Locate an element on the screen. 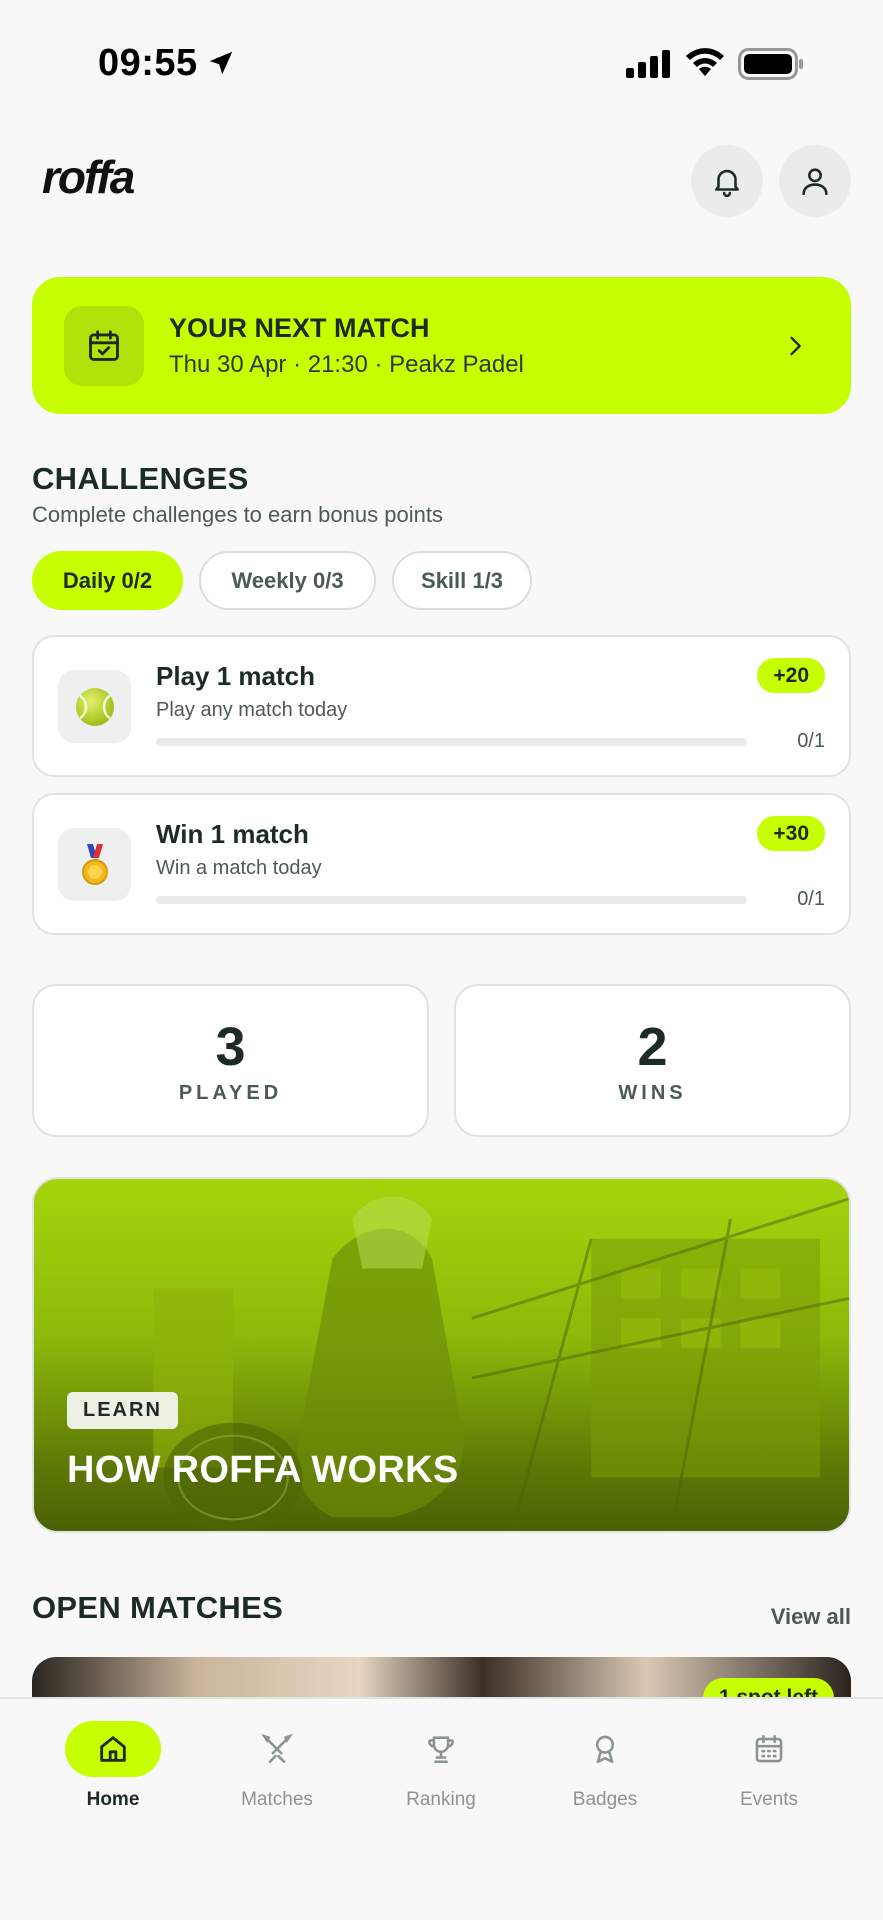  stat-card-played: 3 PLAYED is located at coordinates (230, 1060).